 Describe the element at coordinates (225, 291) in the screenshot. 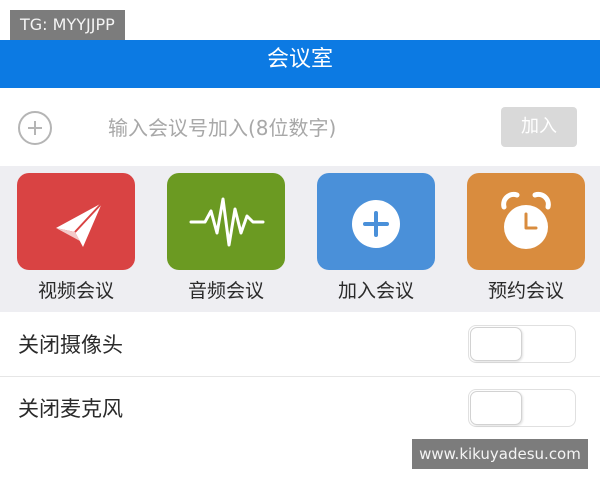

I see `audio-meeting-label: 音频会议` at that location.